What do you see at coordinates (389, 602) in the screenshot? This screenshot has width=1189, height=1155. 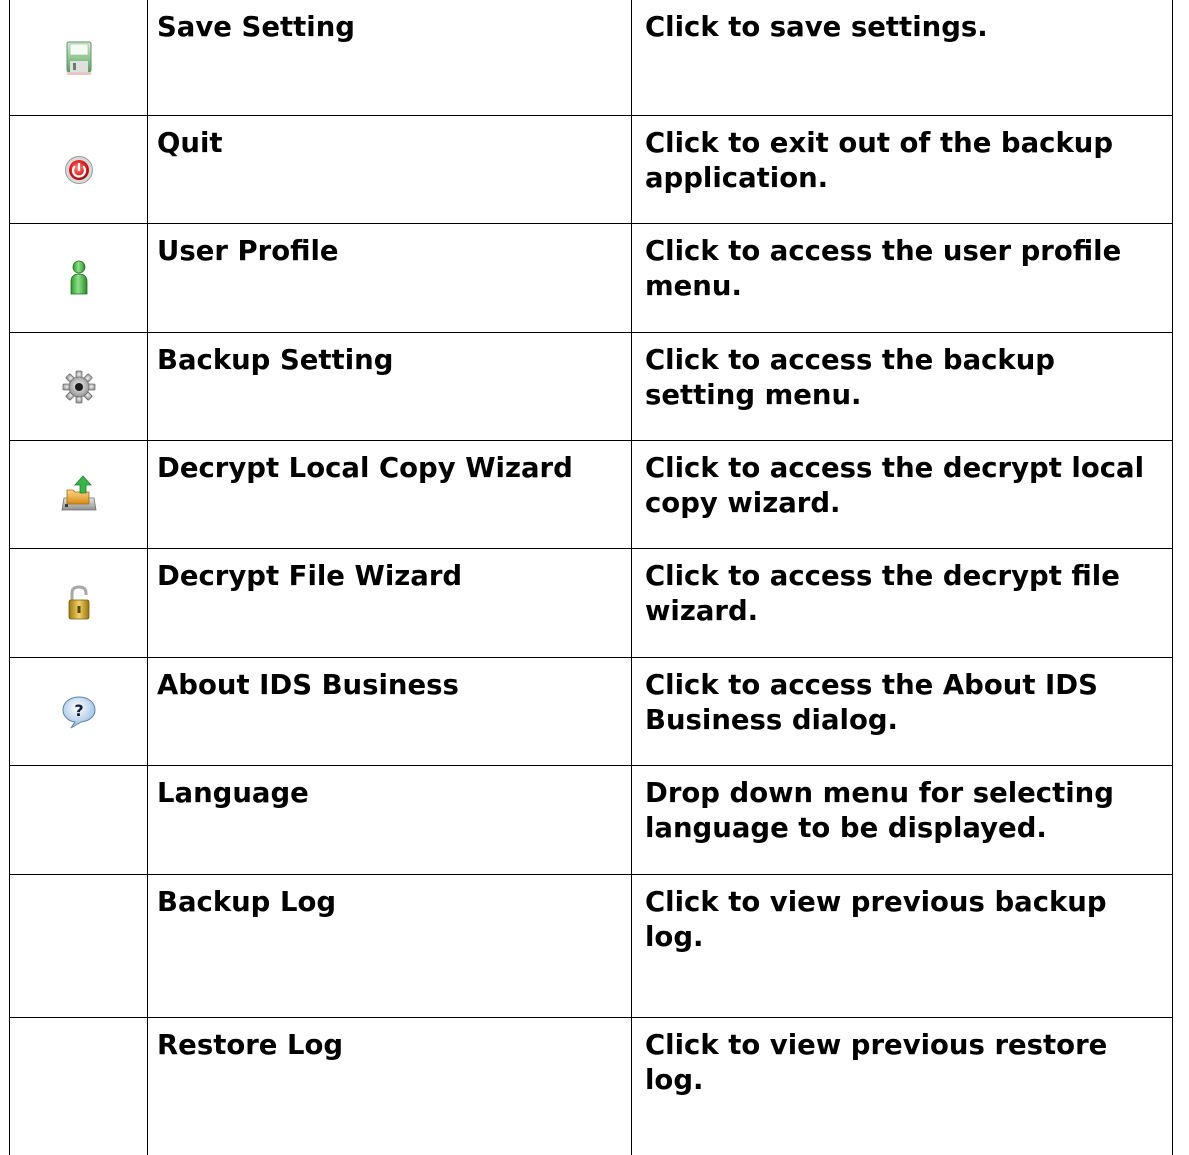 I see `feature-name: Decrypt File Wizard` at bounding box center [389, 602].